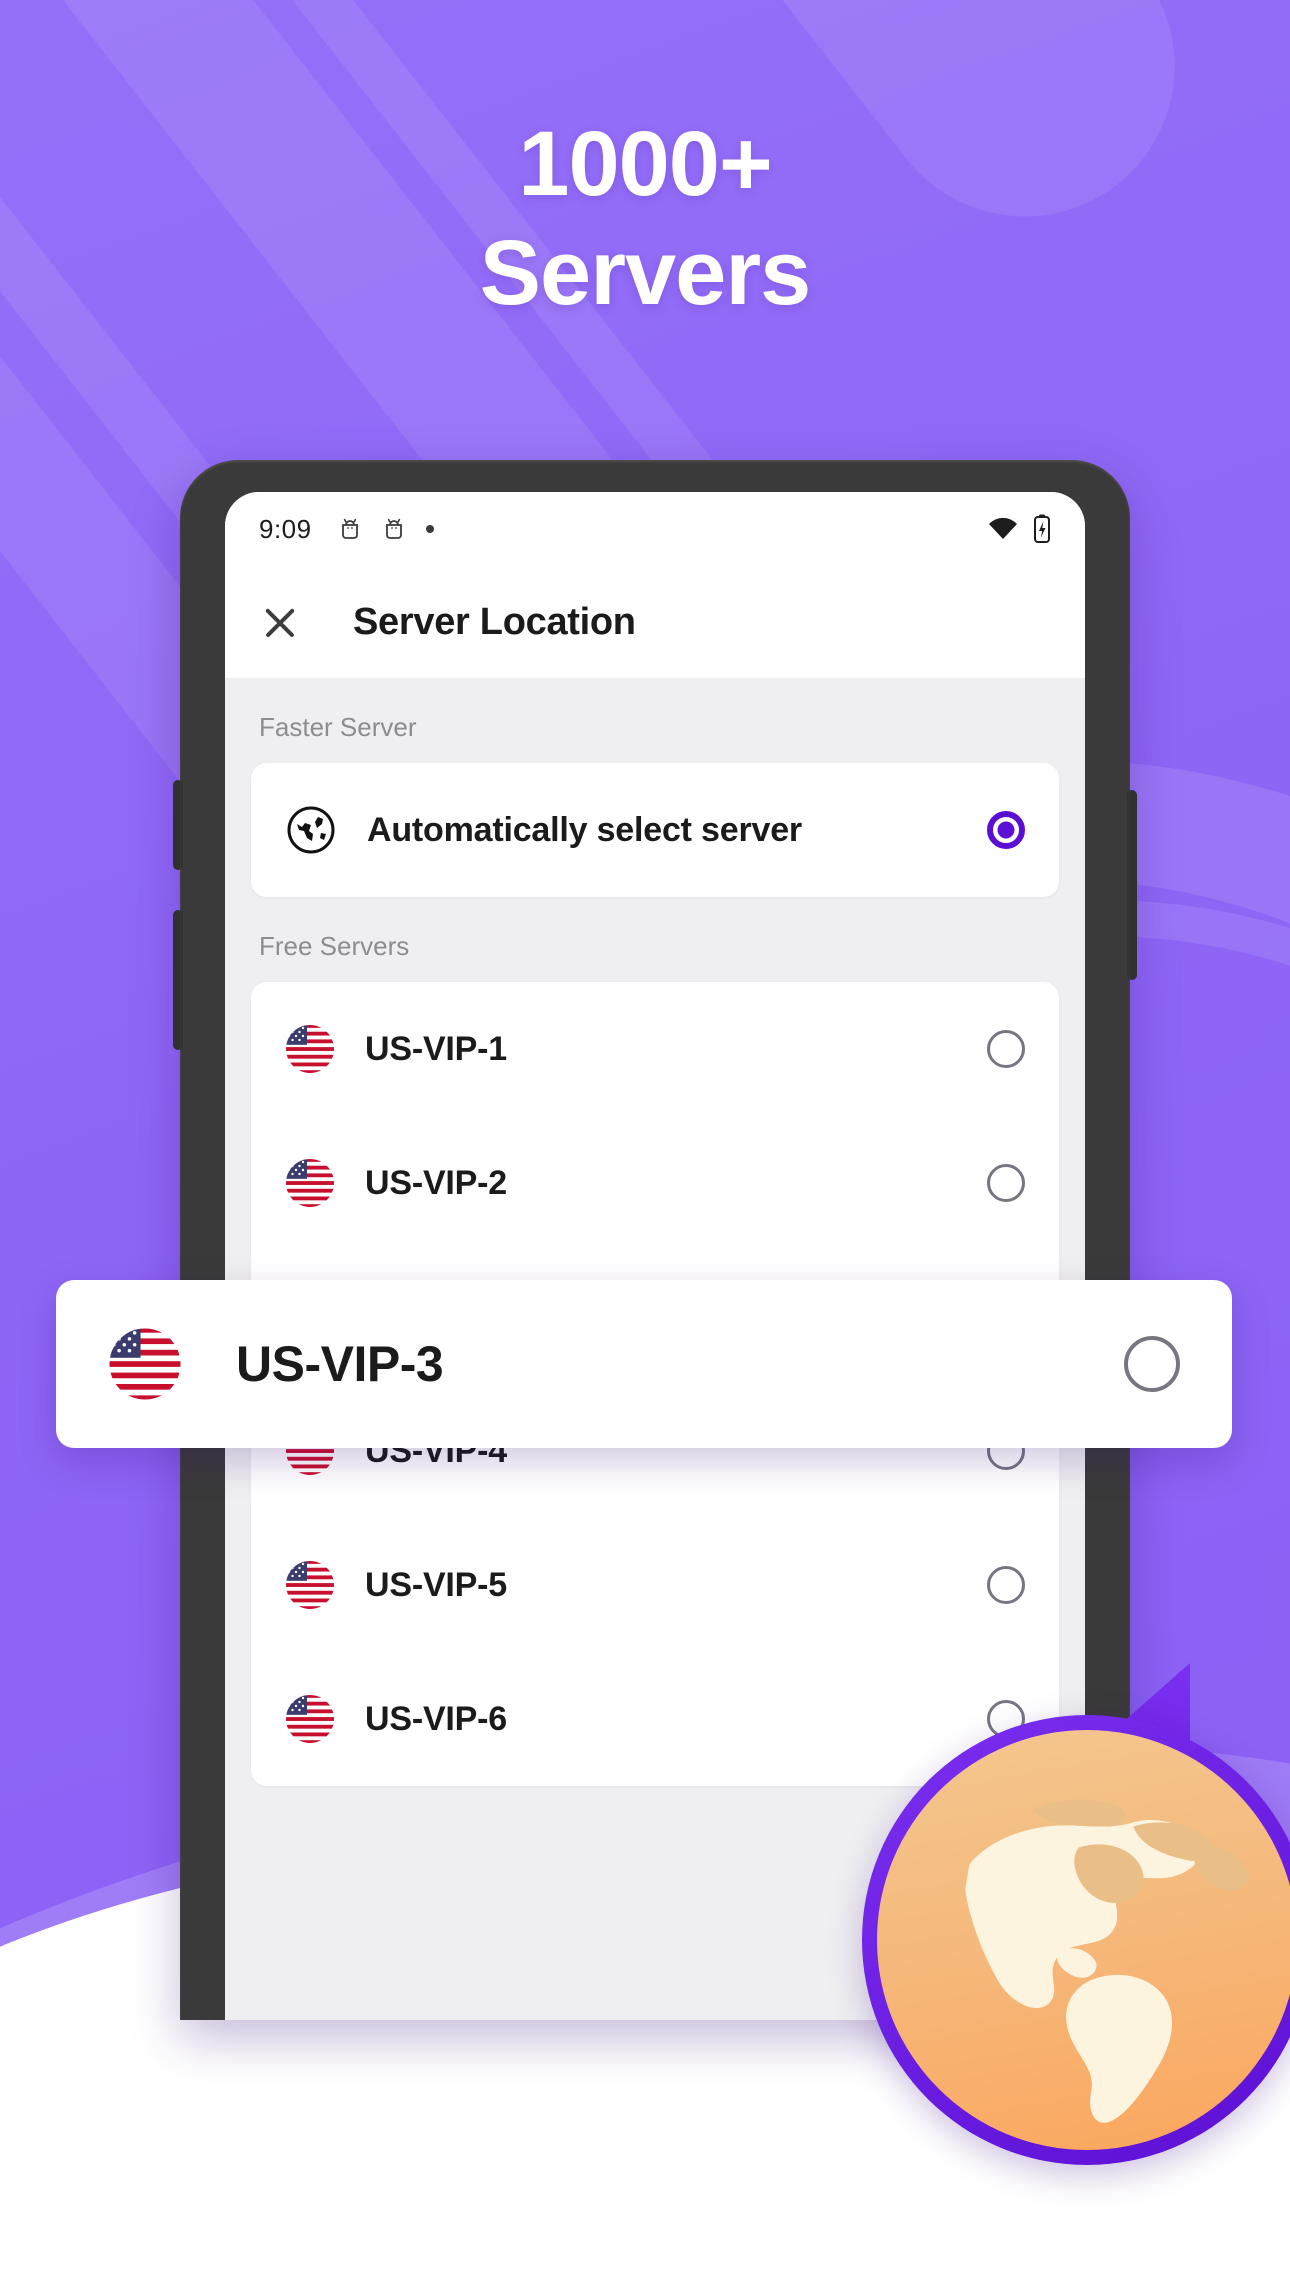 This screenshot has height=2293, width=1290. What do you see at coordinates (338, 727) in the screenshot?
I see `section-label-faster: Faster Server` at bounding box center [338, 727].